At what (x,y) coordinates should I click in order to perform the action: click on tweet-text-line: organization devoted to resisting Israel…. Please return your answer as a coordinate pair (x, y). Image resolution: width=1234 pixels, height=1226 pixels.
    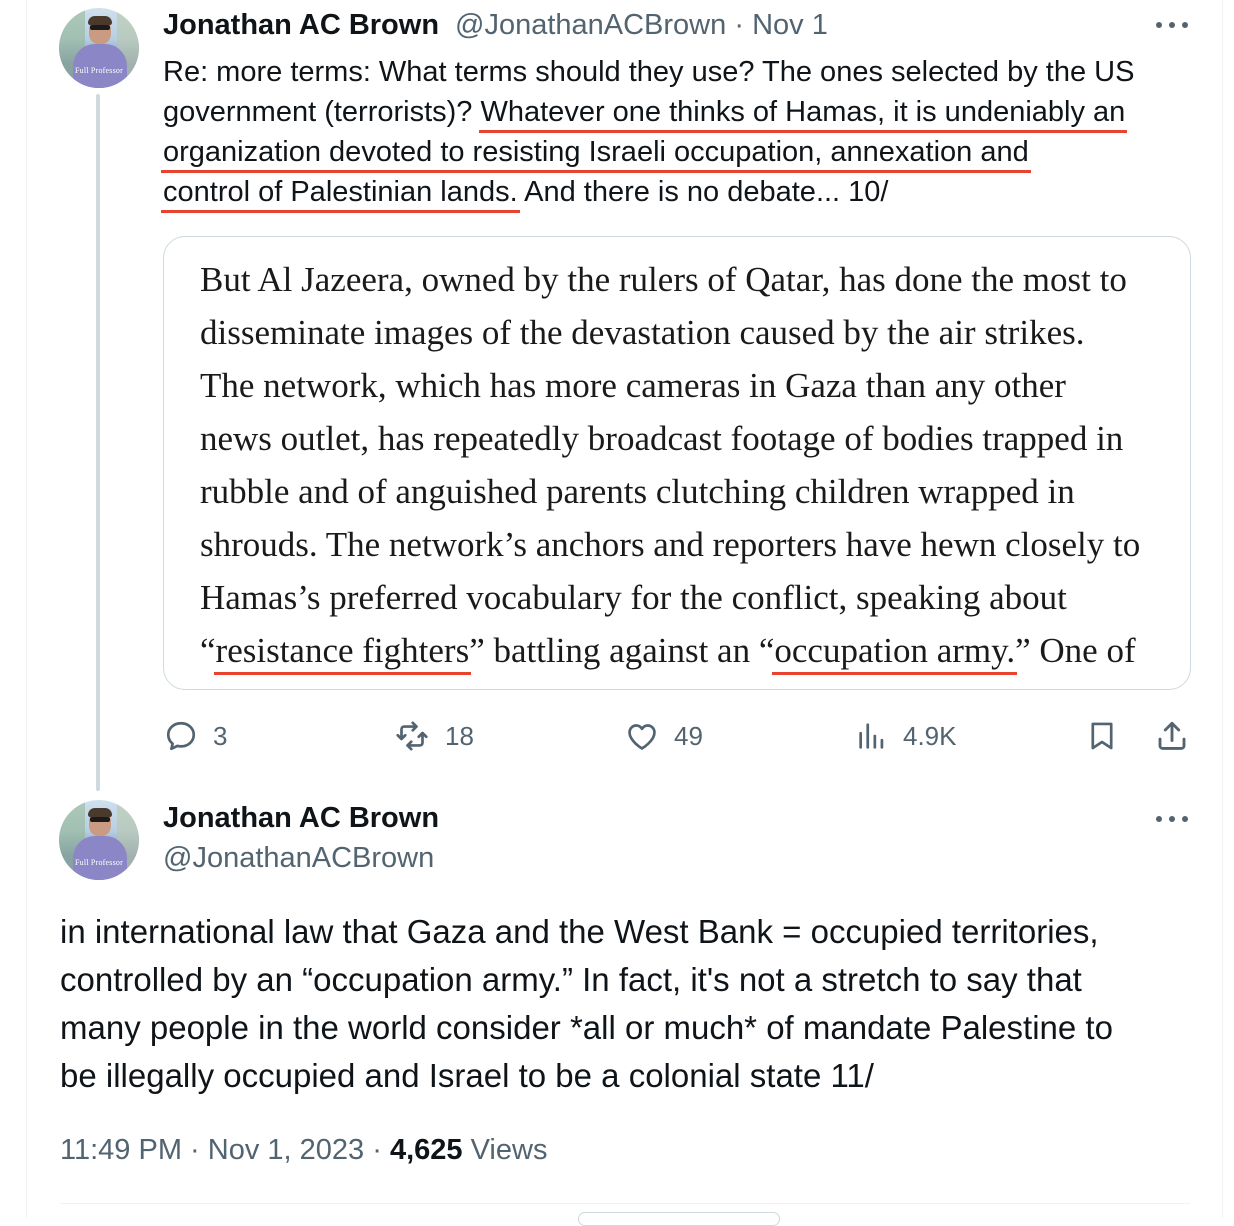
    Looking at the image, I should click on (683, 152).